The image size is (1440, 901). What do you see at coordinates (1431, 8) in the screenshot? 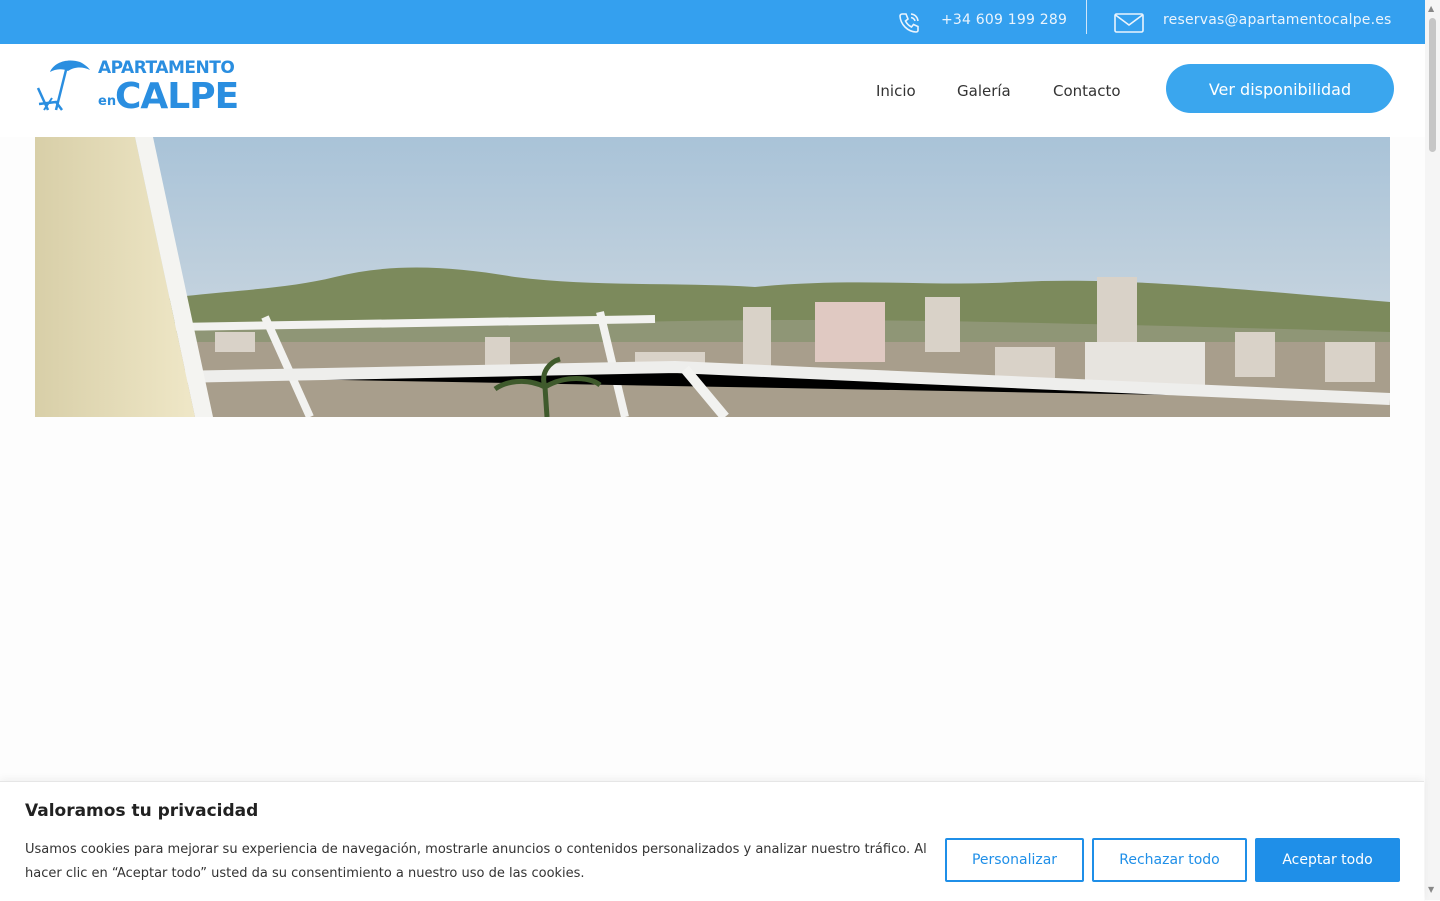
I see `scroll-up-icon: ▲` at bounding box center [1431, 8].